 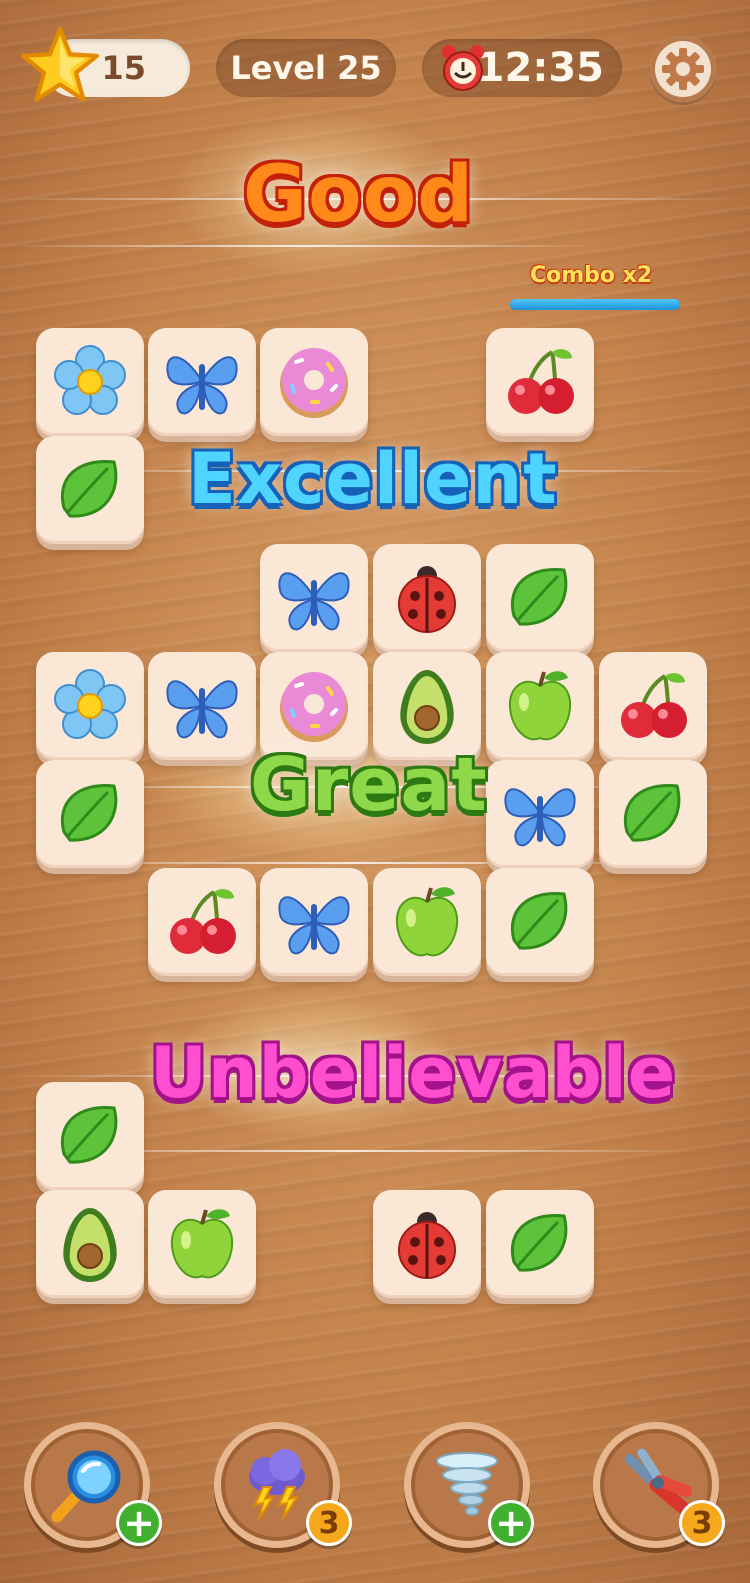 I want to click on level-label: Level 25, so click(x=306, y=68).